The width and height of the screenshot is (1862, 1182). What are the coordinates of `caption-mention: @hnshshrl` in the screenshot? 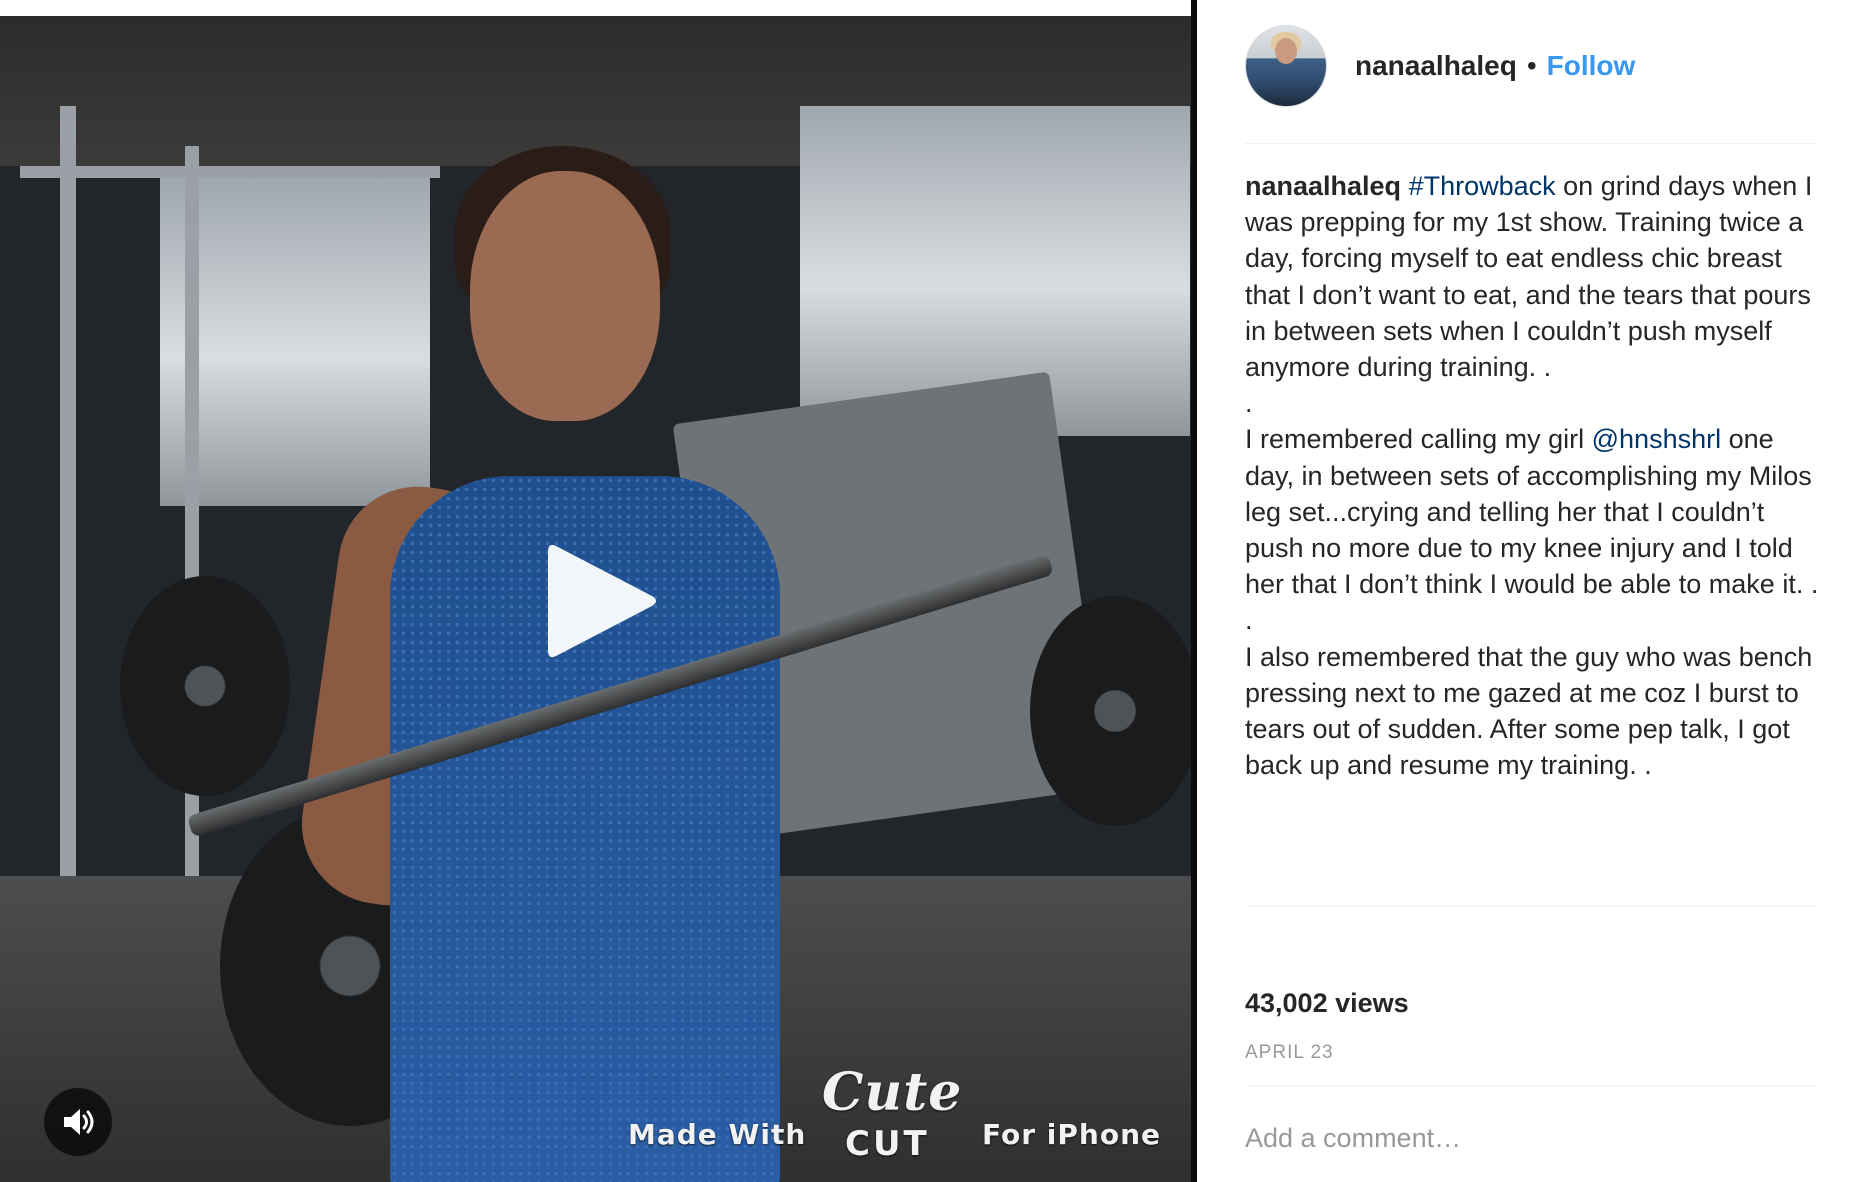 It's located at (1656, 439).